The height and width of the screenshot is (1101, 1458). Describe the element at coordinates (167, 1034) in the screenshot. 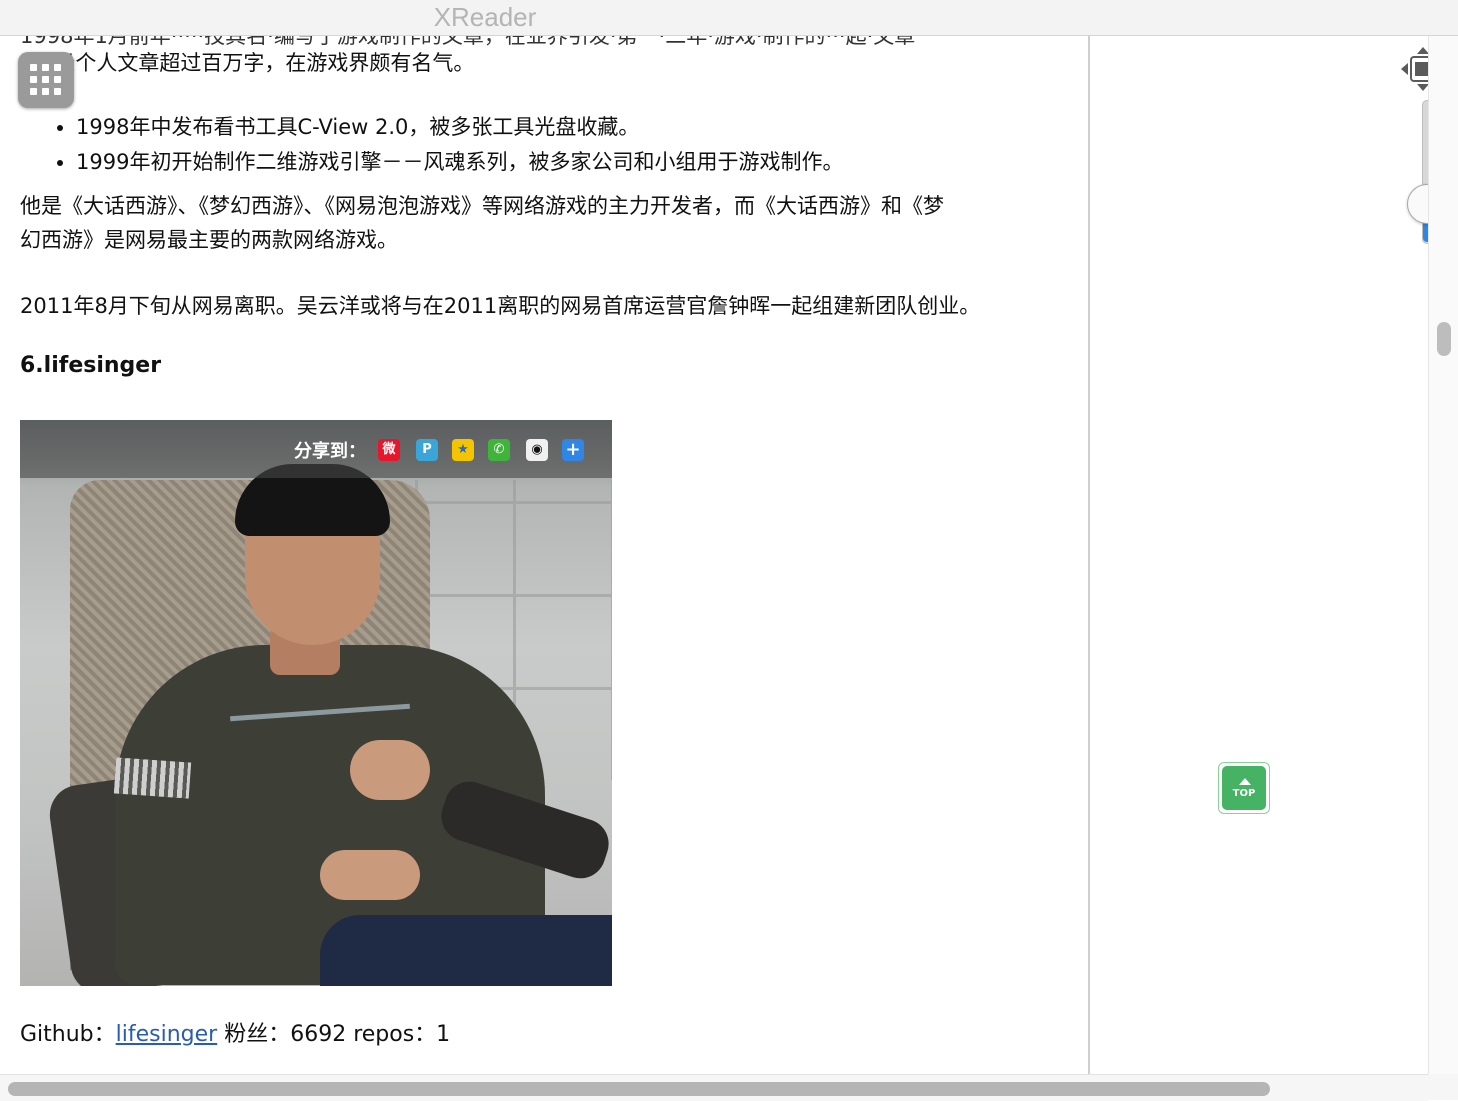

I see `github-user-link: lifesinger` at that location.